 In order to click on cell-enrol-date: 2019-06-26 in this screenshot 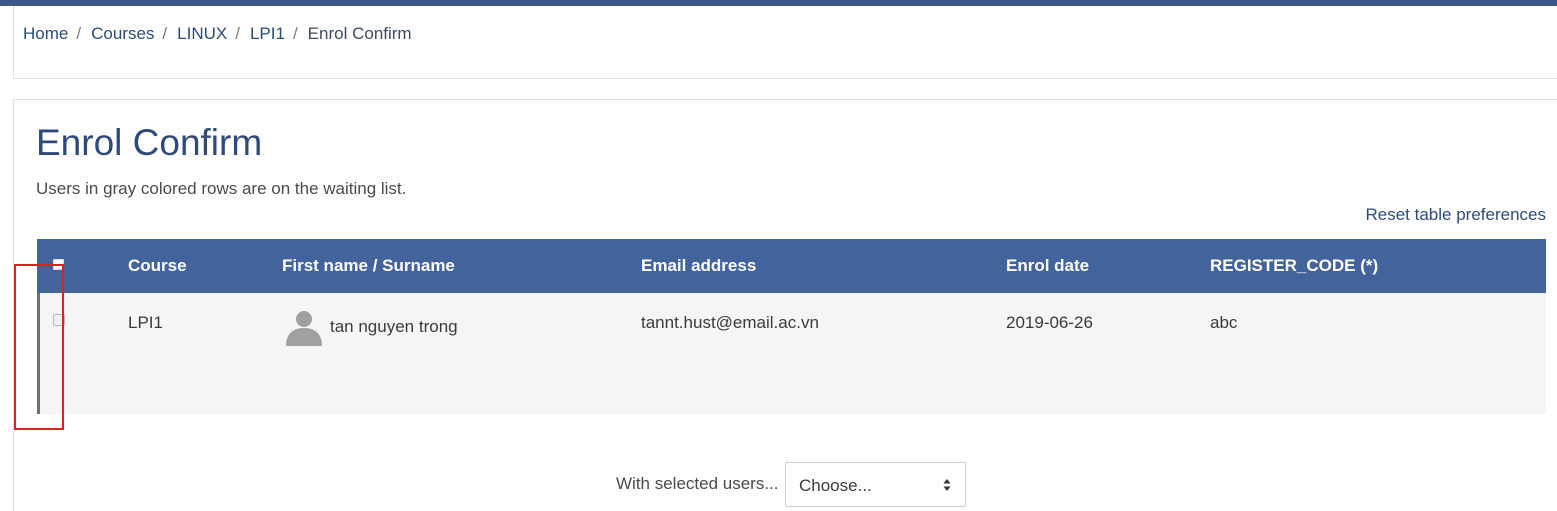, I will do `click(1049, 322)`.